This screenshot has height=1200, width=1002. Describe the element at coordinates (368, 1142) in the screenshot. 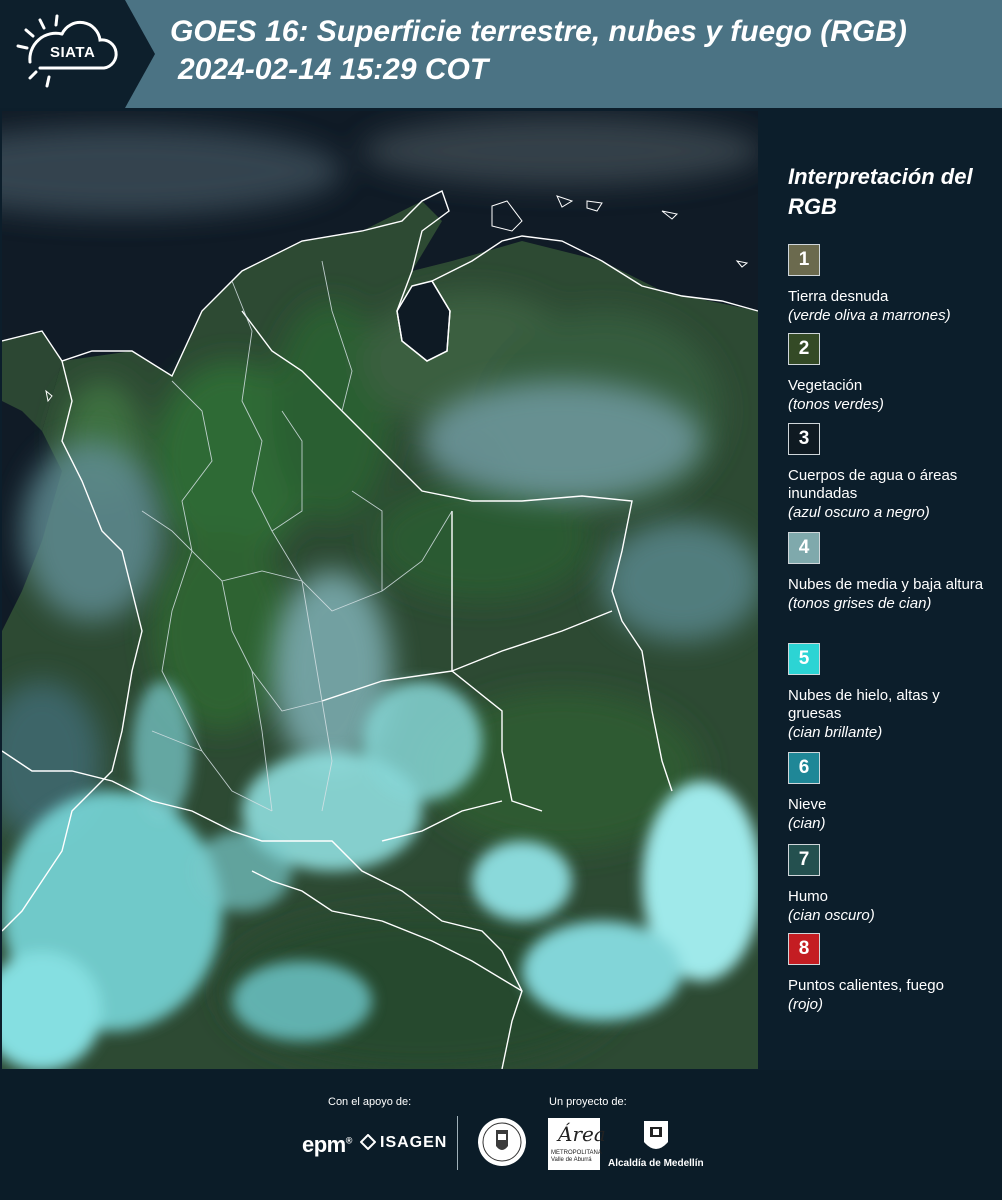

I see `isagen-icon` at that location.